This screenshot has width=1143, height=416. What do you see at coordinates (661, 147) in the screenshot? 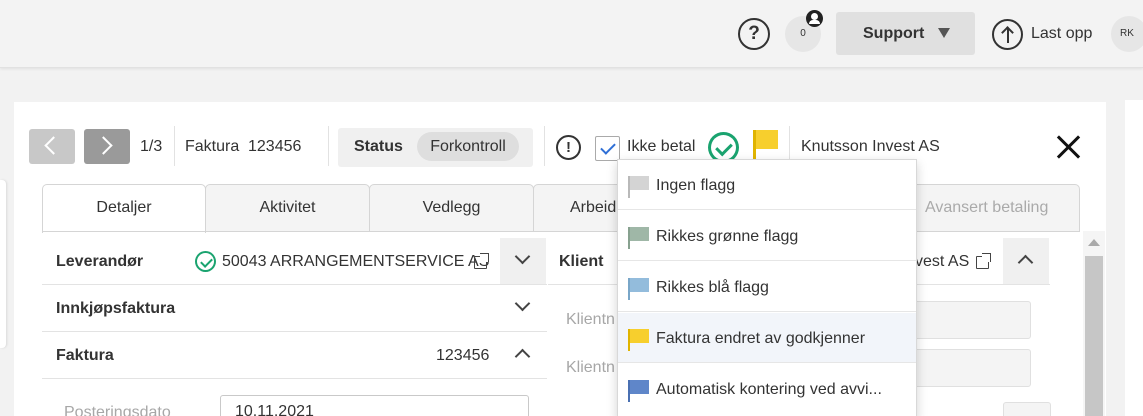
I see `ikke-betal-label: Ikke betal` at bounding box center [661, 147].